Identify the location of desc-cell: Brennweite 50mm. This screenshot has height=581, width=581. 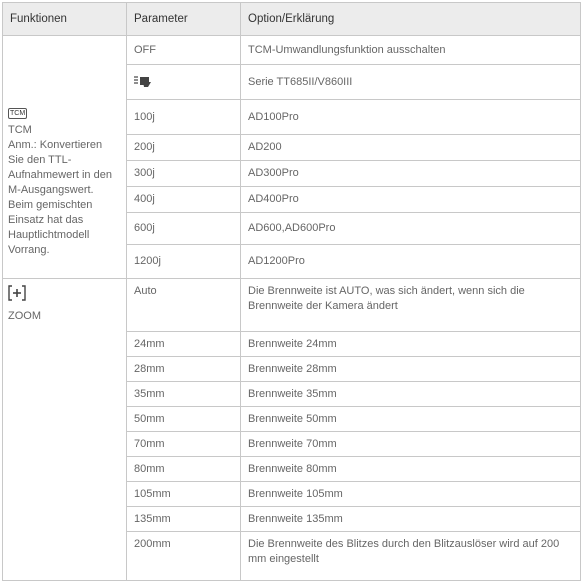
(410, 419).